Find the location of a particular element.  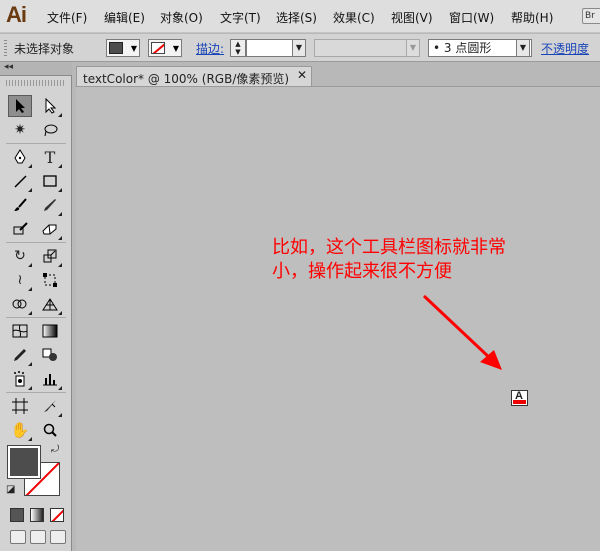

magic-wand-icon: ✷ is located at coordinates (20, 130).